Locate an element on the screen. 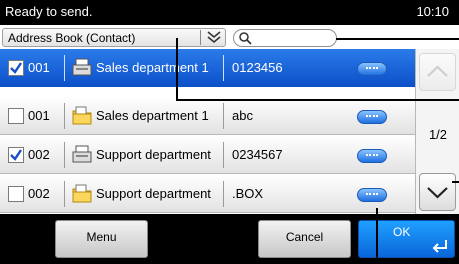 This screenshot has height=264, width=459. scroll-down-button is located at coordinates (437, 192).